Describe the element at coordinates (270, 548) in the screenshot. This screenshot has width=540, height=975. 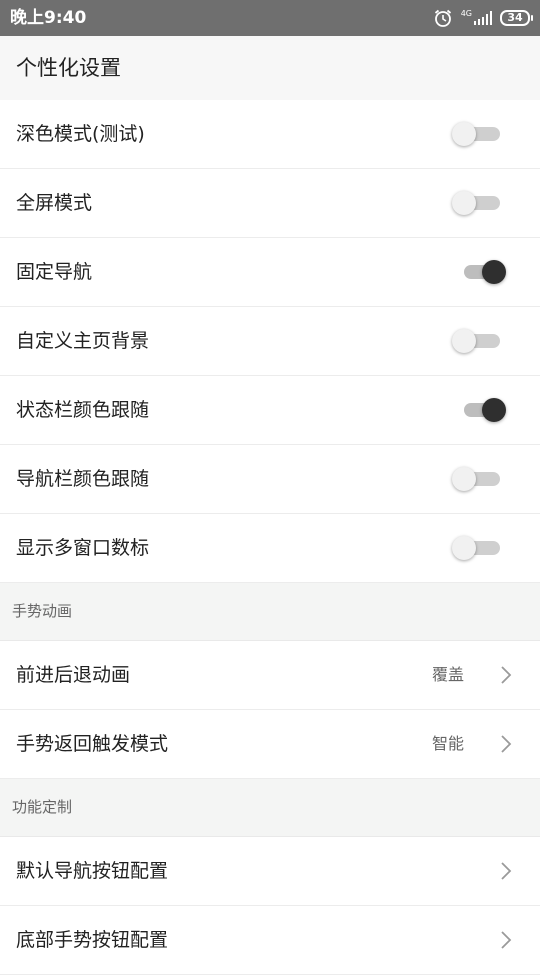
I see `setting-row-toggle: 显示多窗口数标` at that location.